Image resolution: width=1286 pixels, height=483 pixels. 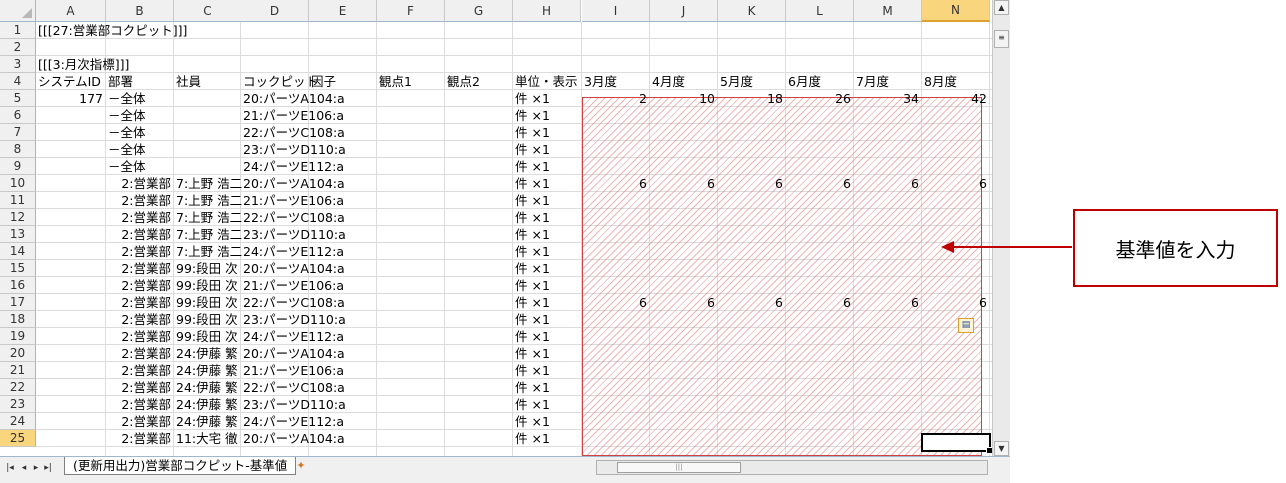 I want to click on column-header-m: M, so click(x=888, y=11).